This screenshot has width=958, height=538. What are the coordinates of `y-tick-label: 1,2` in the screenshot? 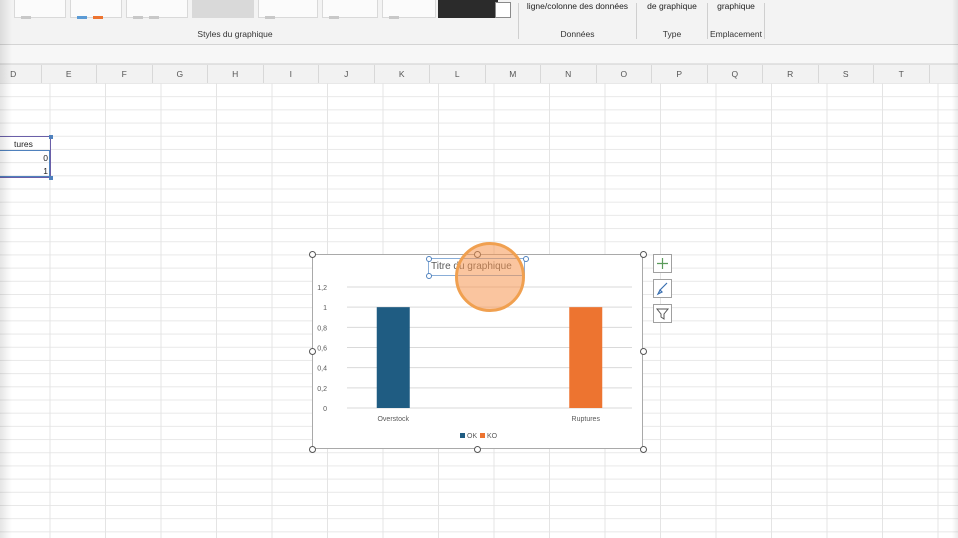 It's located at (322, 288).